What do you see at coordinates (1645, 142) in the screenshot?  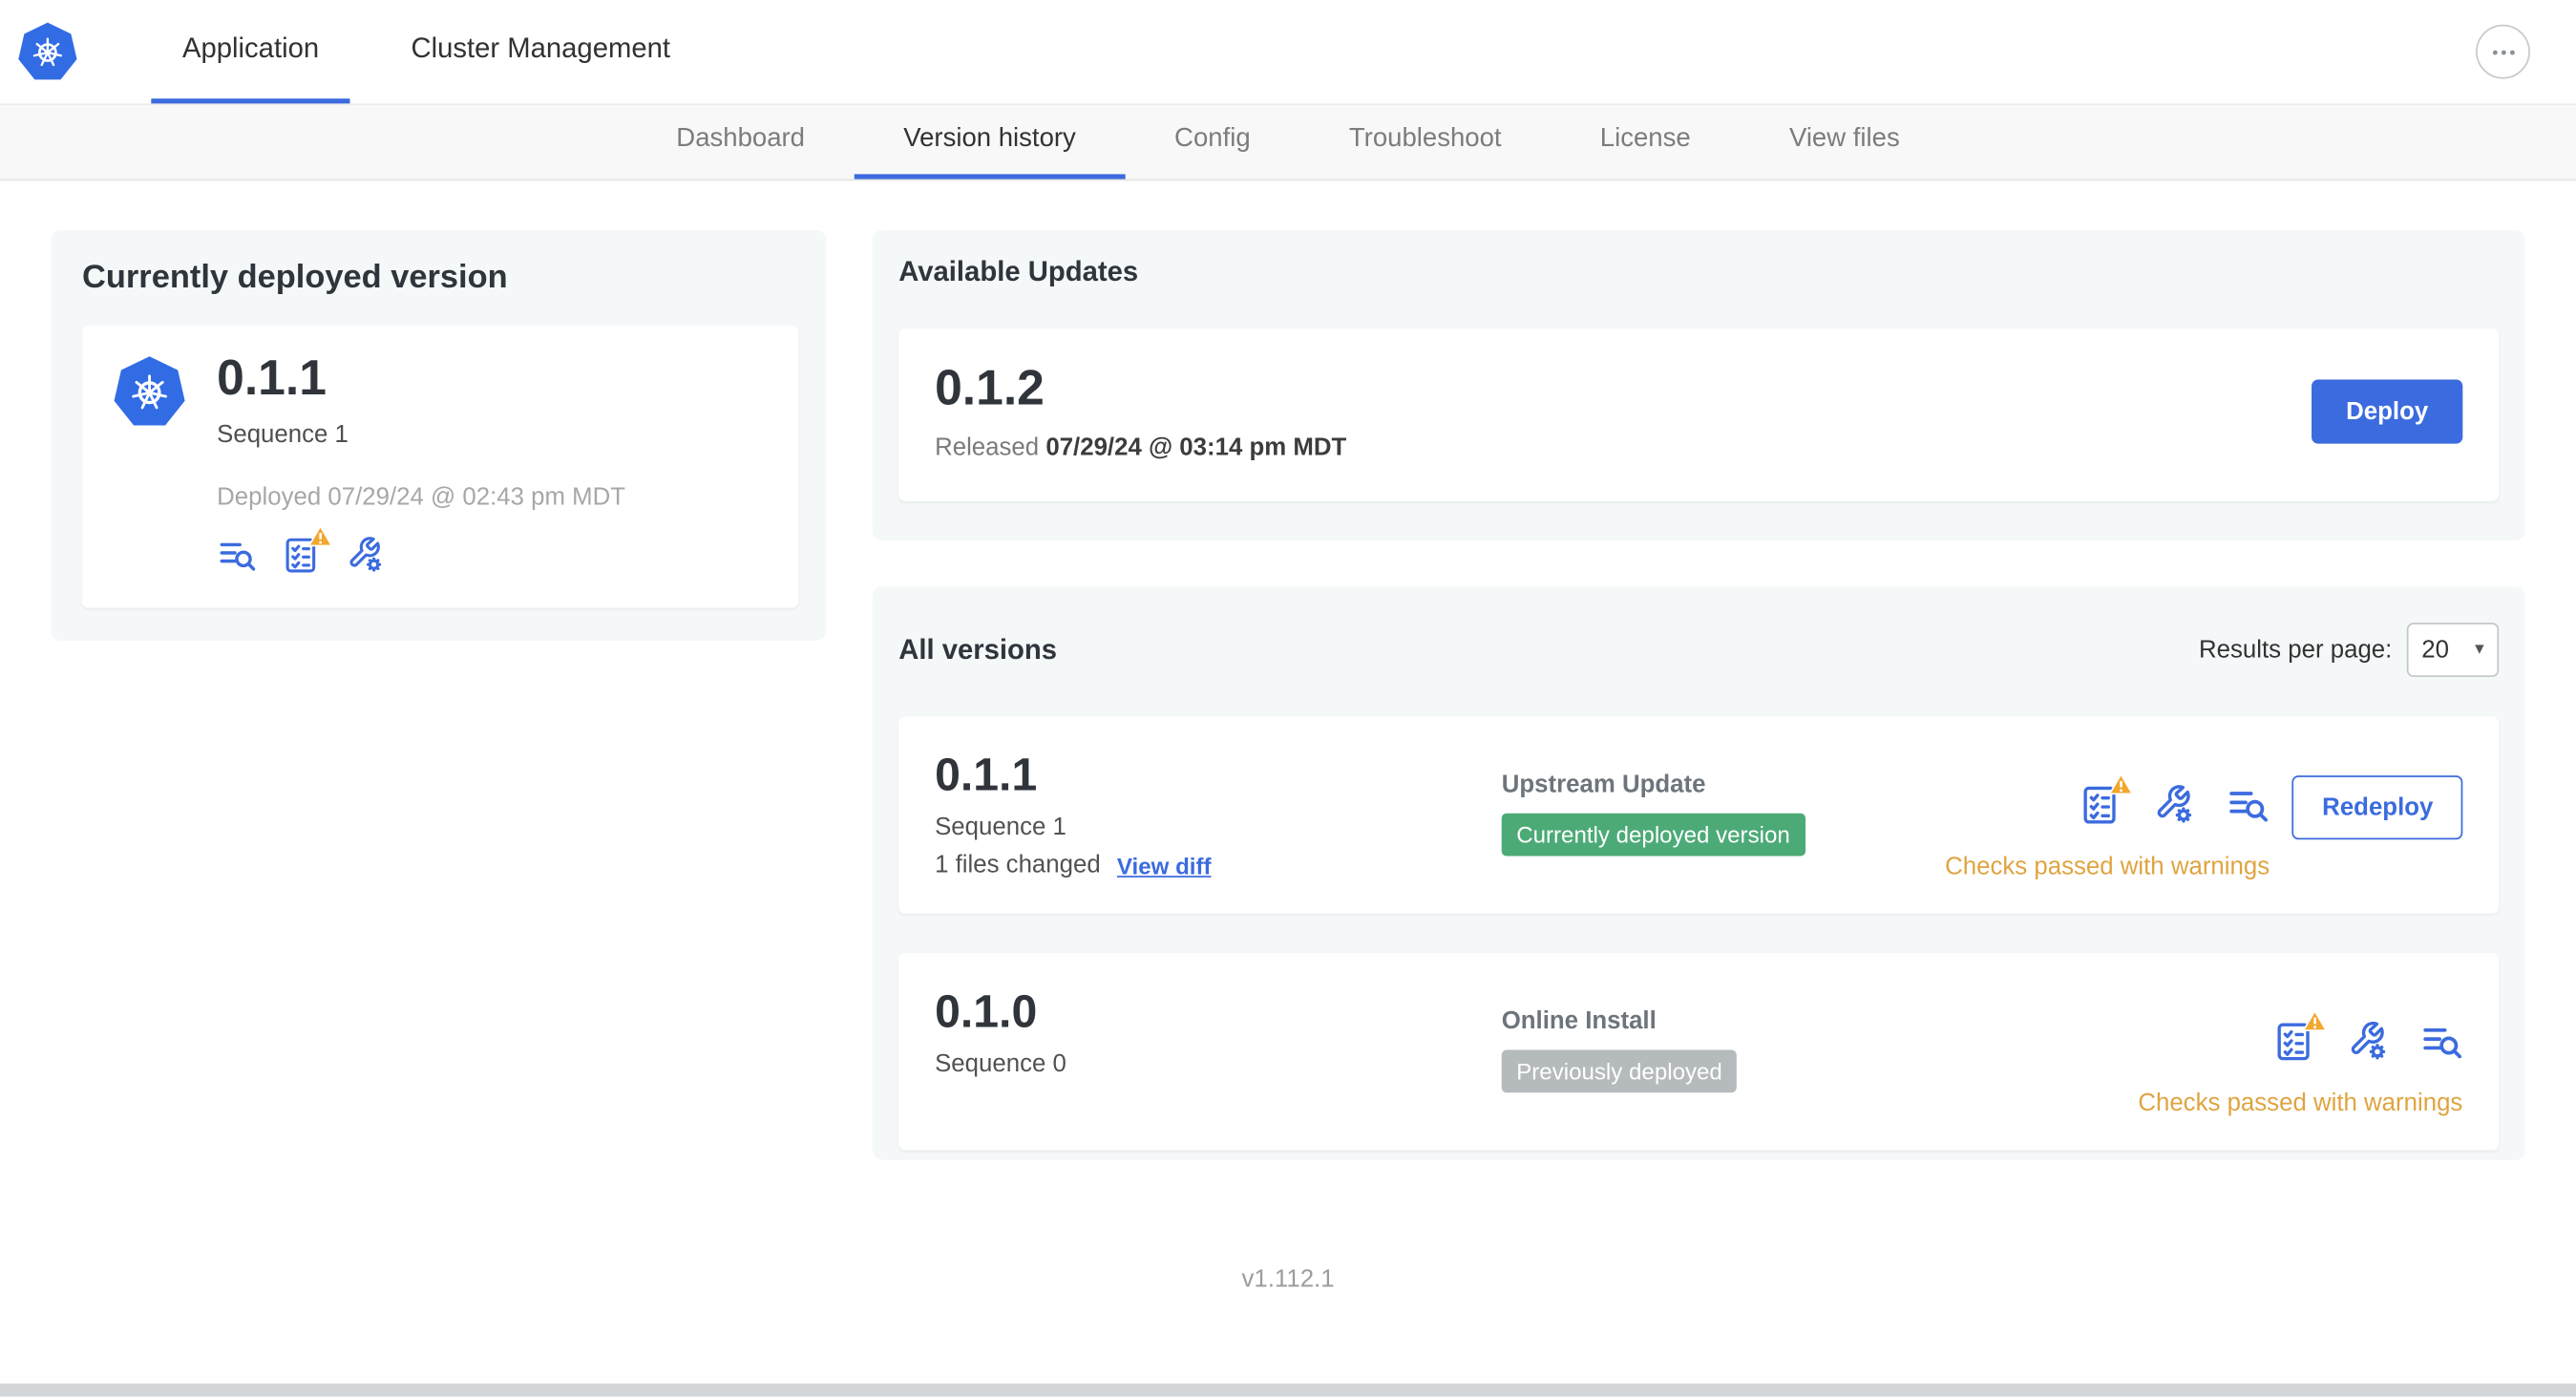 I see `subnav-tab-license: License` at bounding box center [1645, 142].